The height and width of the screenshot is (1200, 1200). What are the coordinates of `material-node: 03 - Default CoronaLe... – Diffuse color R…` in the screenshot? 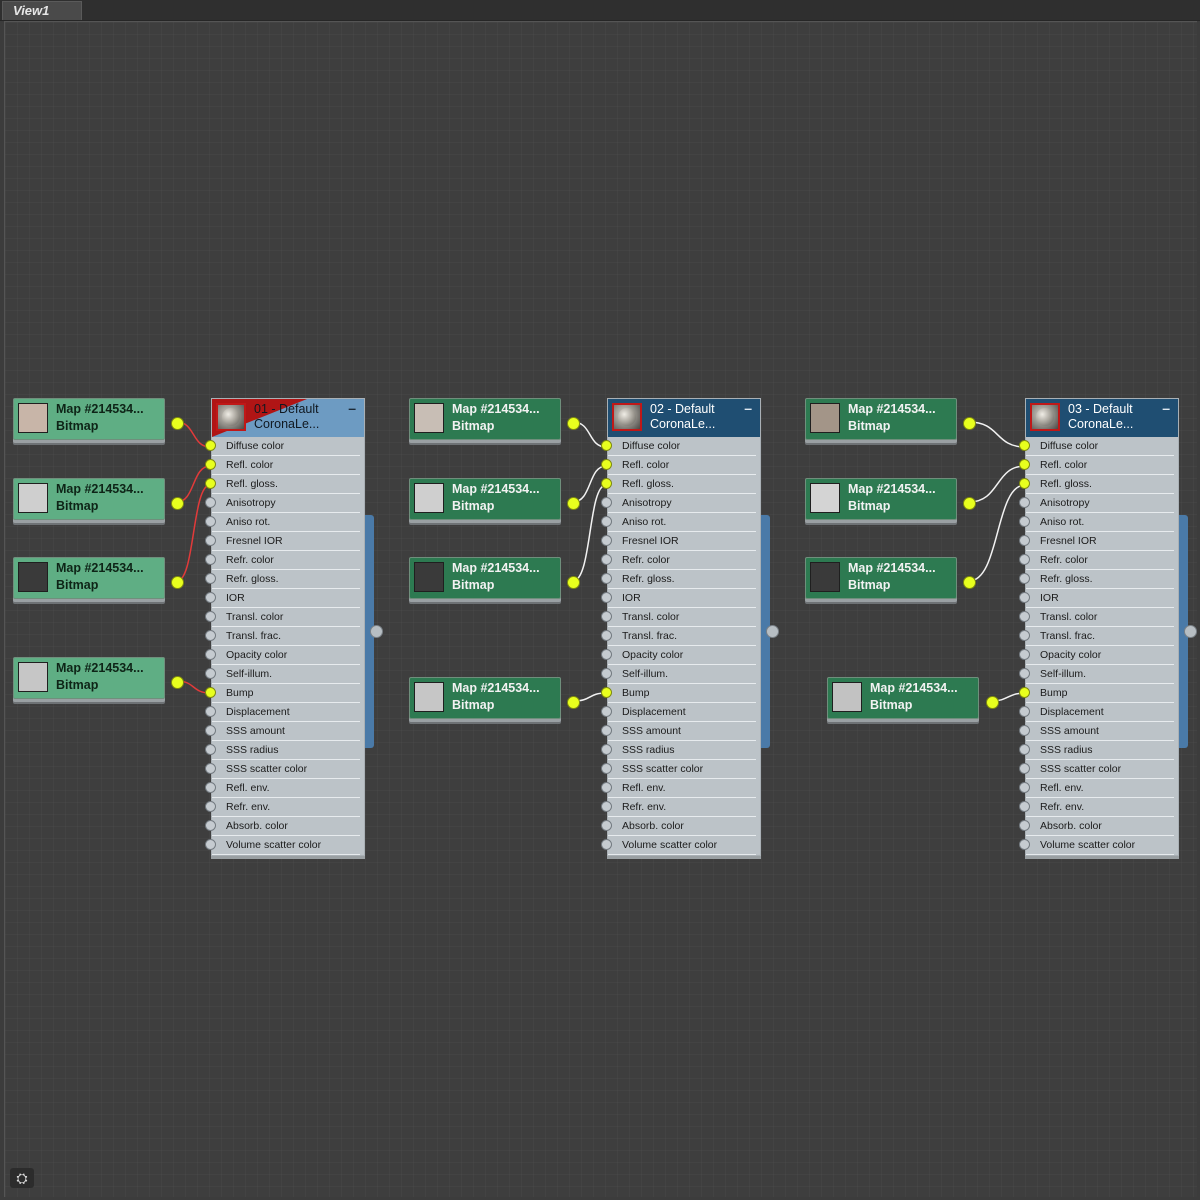 It's located at (1099, 627).